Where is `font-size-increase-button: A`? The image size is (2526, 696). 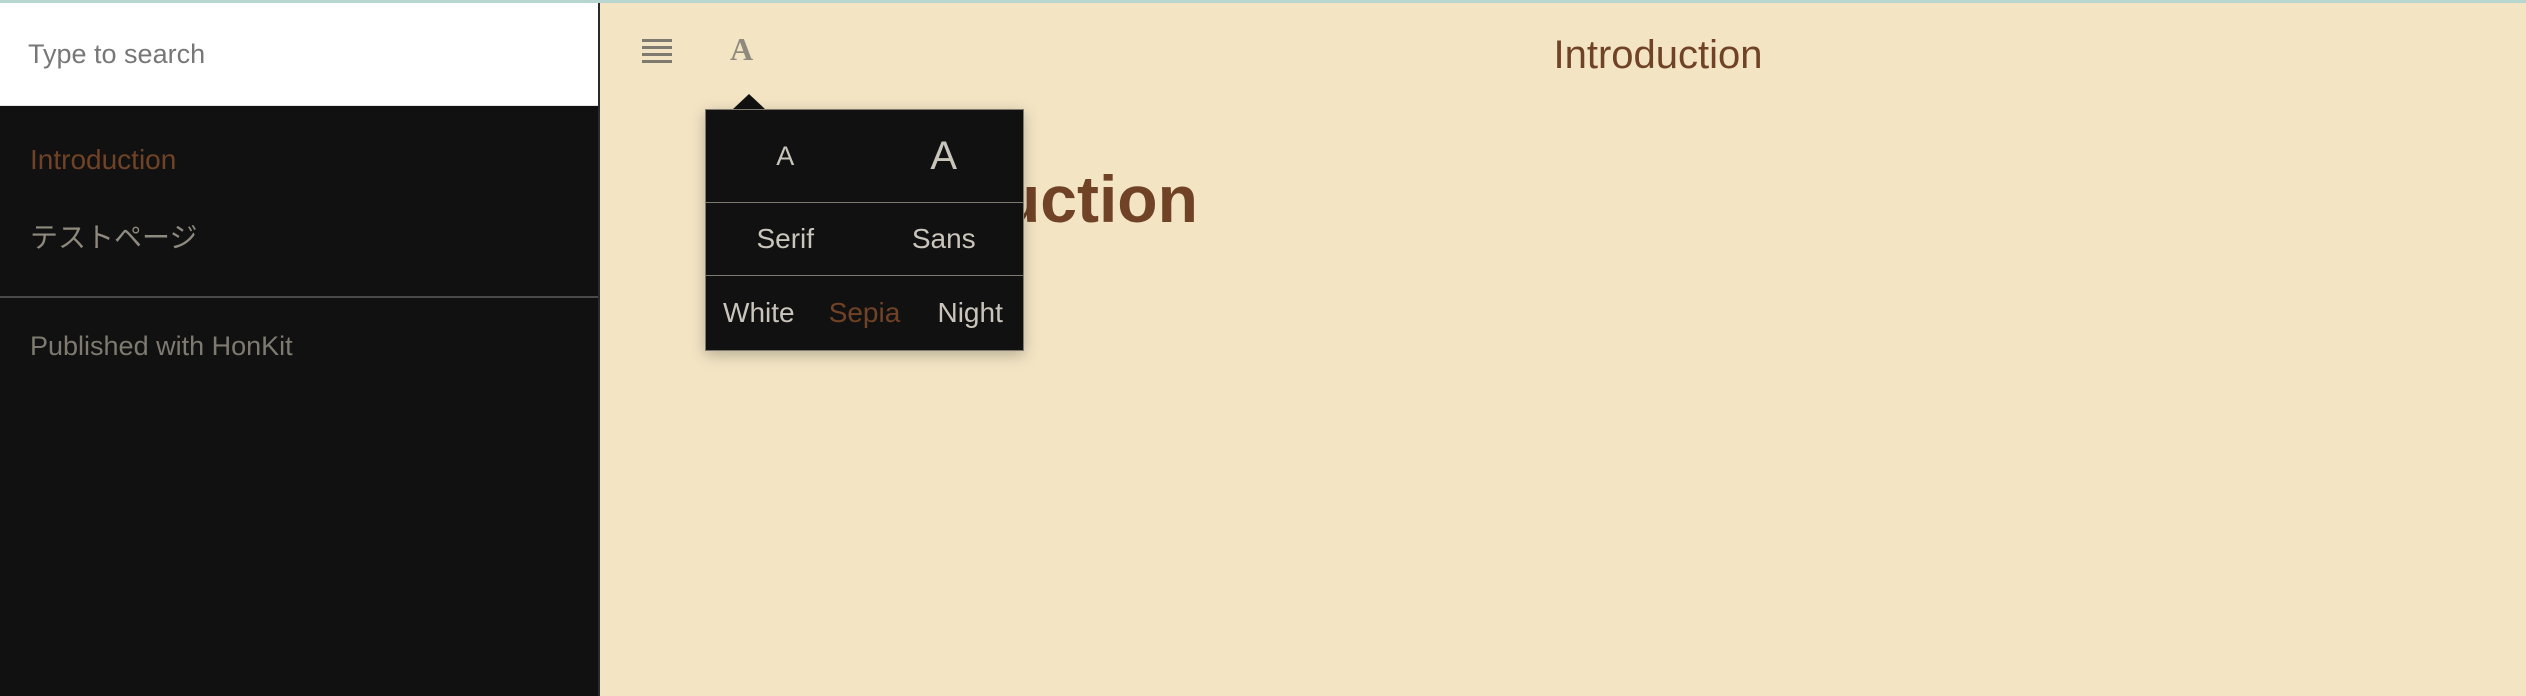 font-size-increase-button: A is located at coordinates (944, 156).